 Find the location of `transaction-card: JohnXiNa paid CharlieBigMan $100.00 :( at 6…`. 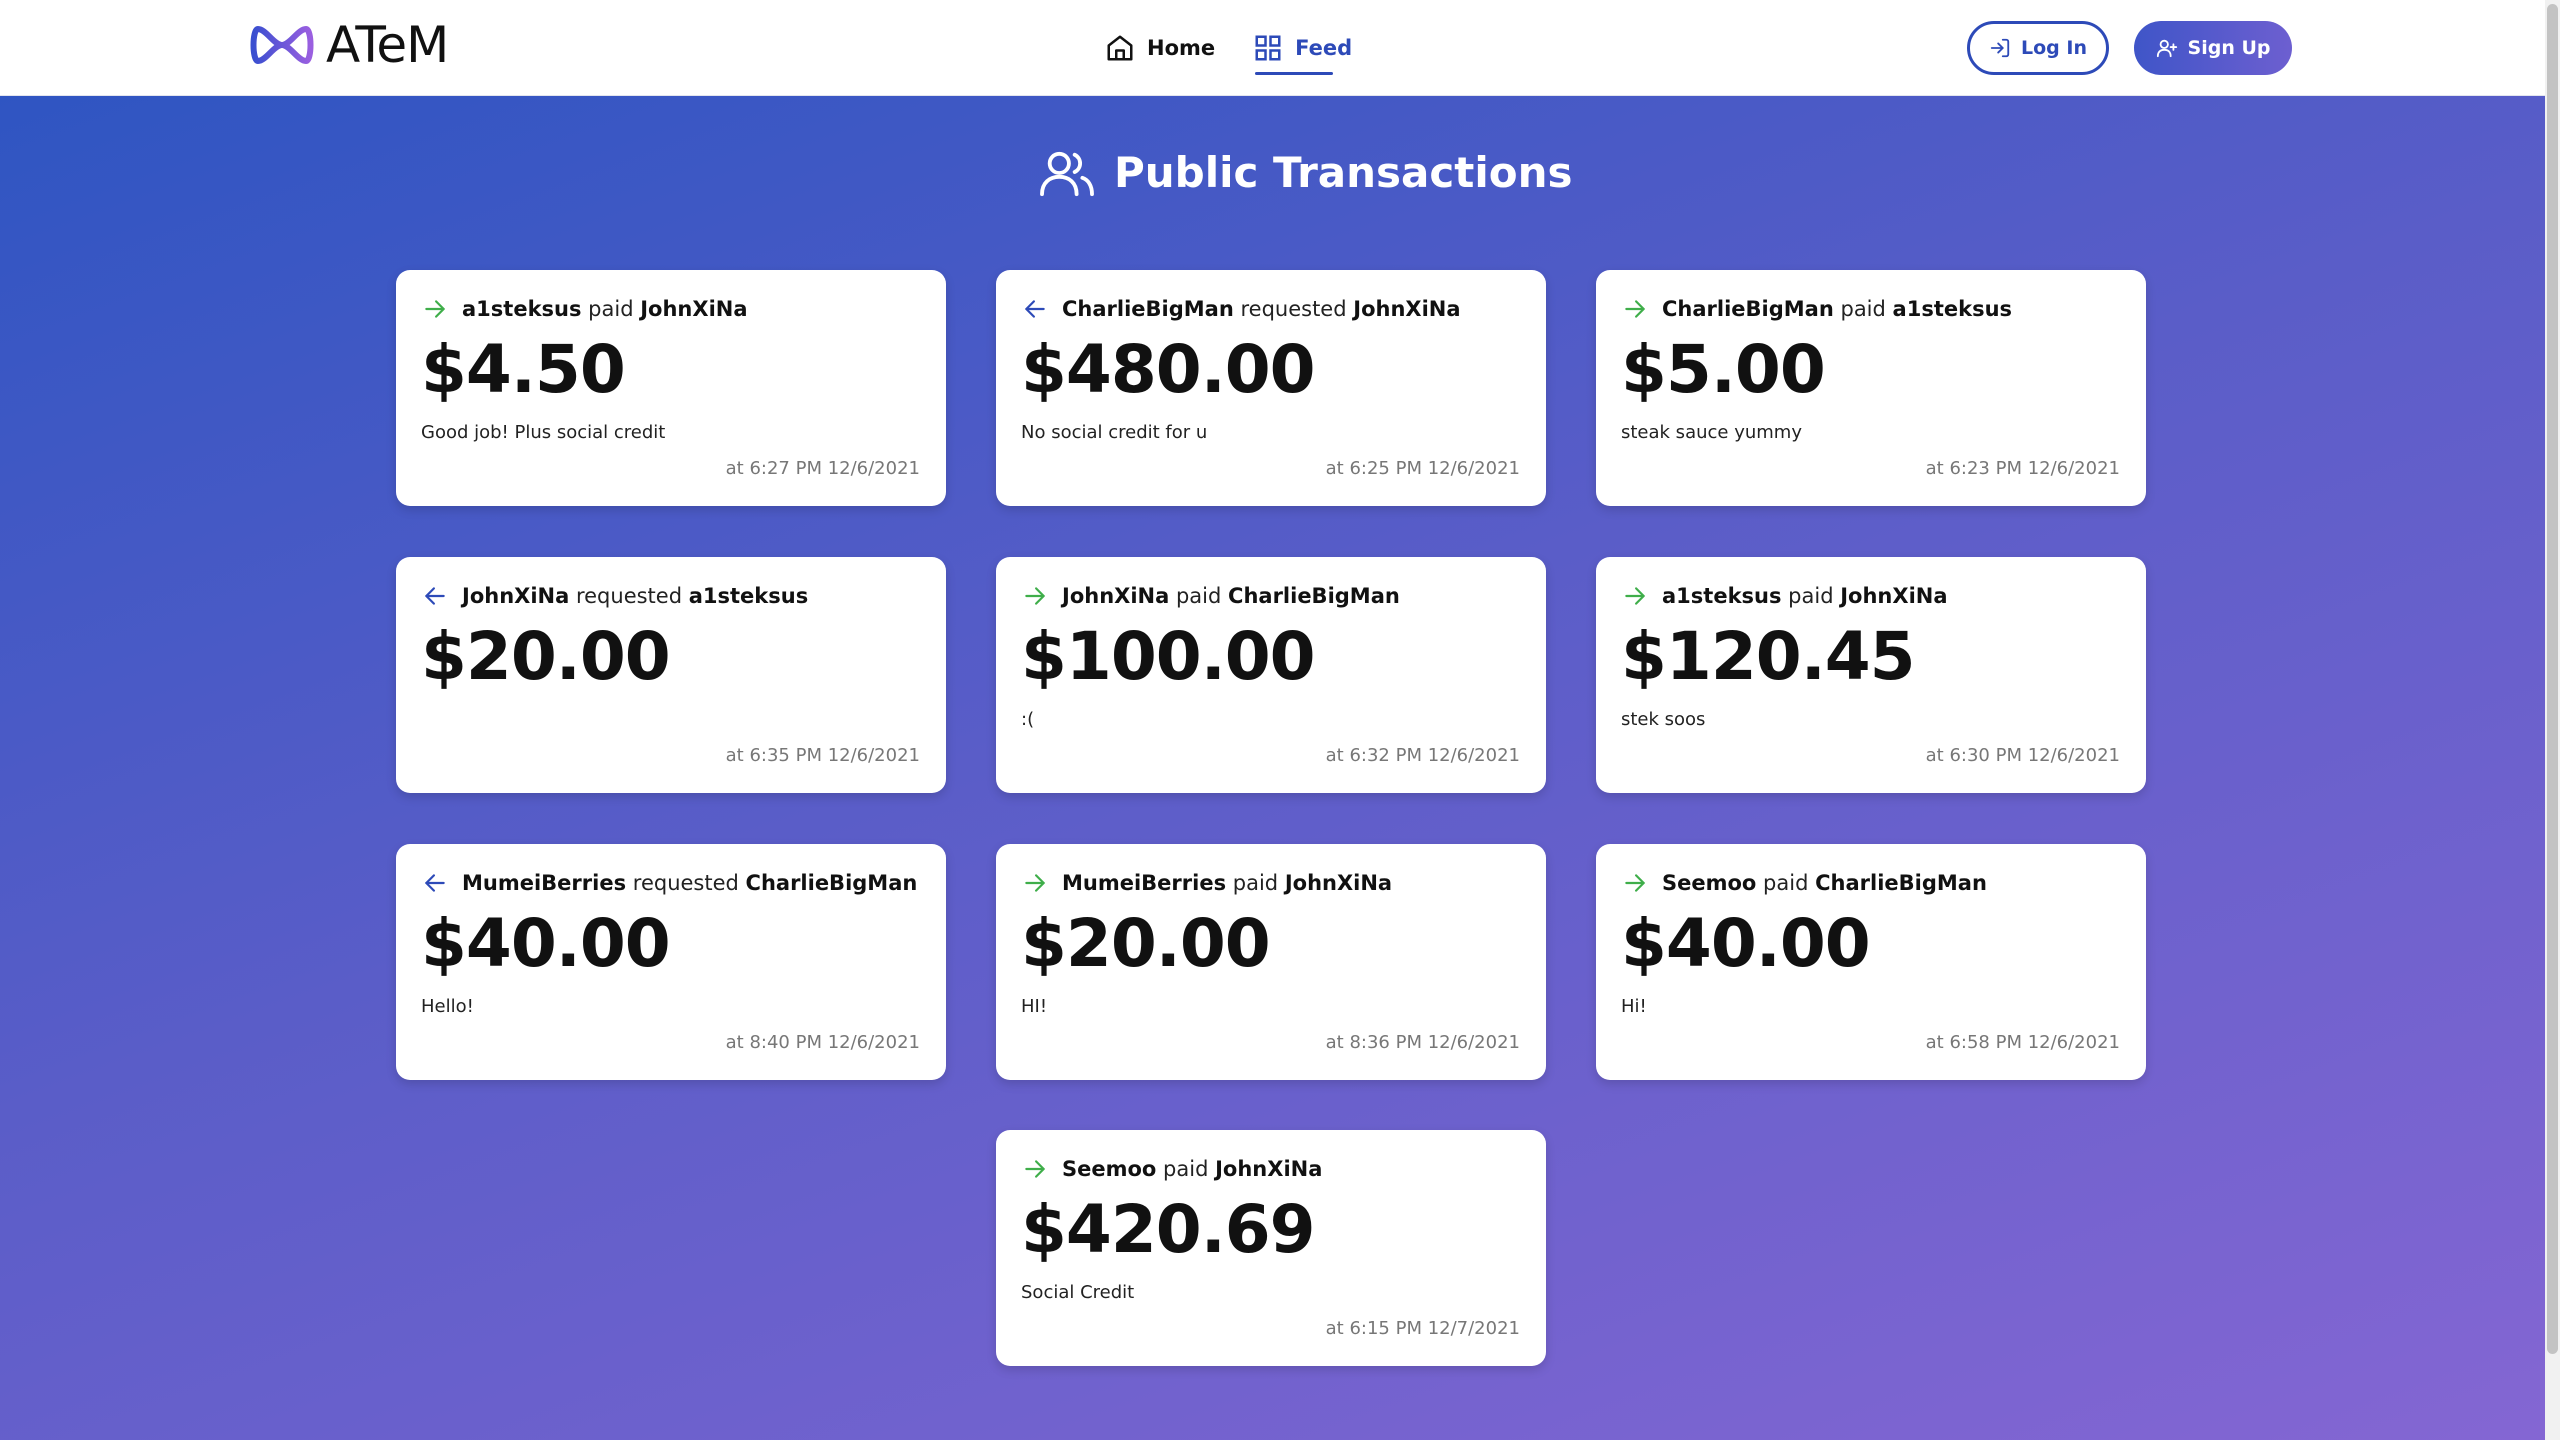

transaction-card: JohnXiNa paid CharlieBigMan $100.00 :( at 6… is located at coordinates (1271, 675).